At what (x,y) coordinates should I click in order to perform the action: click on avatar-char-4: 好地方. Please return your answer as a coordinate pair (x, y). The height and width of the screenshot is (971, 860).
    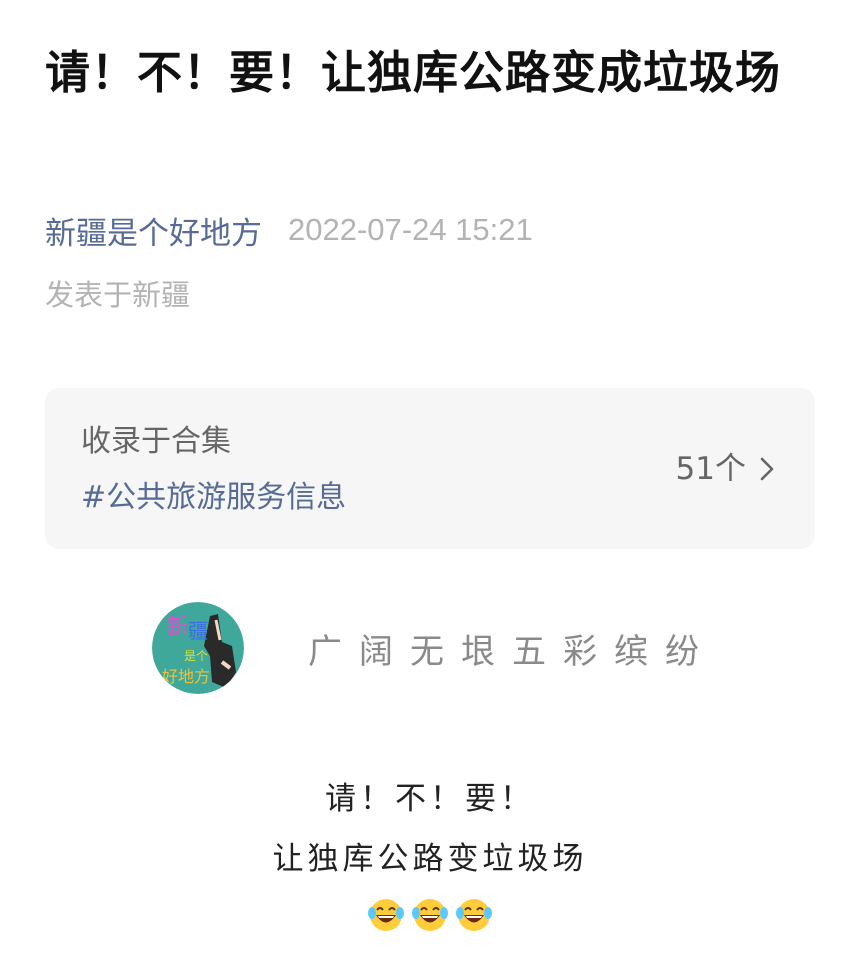
    Looking at the image, I should click on (186, 676).